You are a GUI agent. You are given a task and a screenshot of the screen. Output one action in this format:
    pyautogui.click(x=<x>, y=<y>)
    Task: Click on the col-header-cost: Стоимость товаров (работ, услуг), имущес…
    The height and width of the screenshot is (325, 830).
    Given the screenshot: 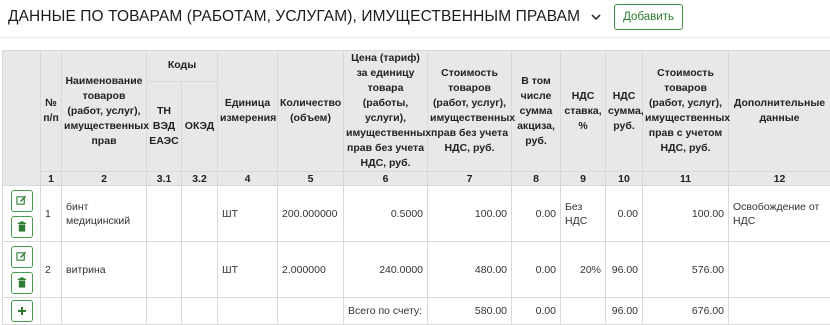 What is the action you would take?
    pyautogui.click(x=470, y=111)
    